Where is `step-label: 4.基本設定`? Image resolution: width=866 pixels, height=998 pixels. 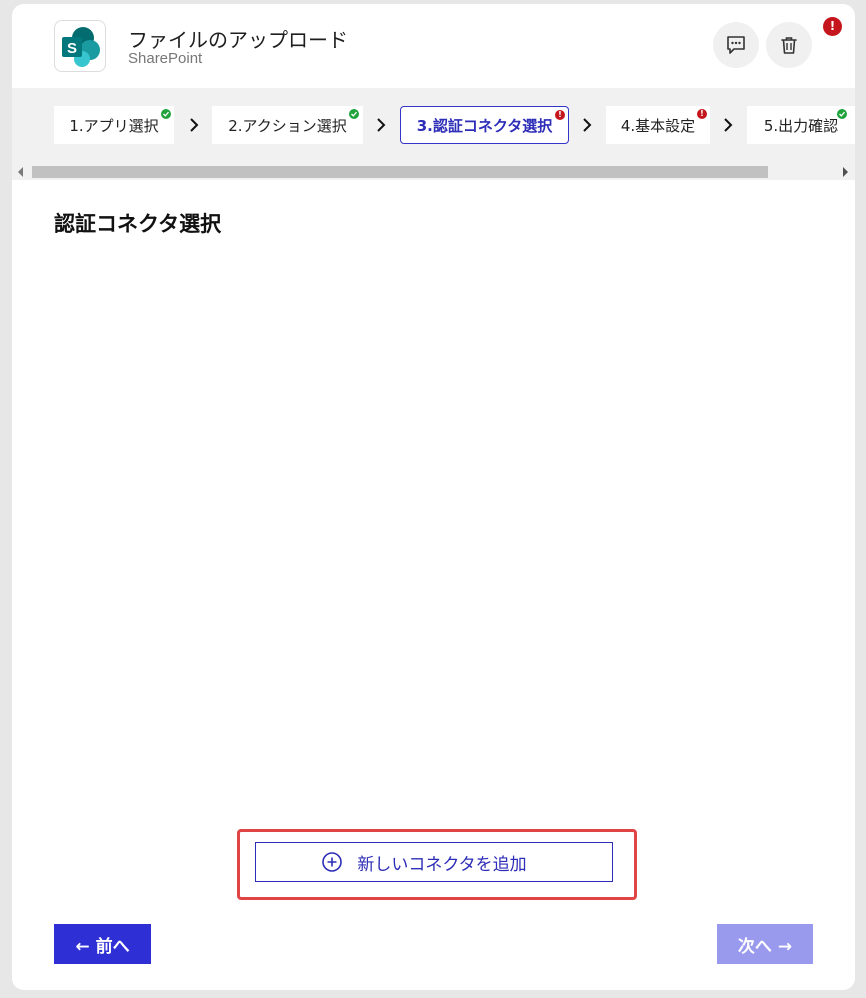
step-label: 4.基本設定 is located at coordinates (658, 125).